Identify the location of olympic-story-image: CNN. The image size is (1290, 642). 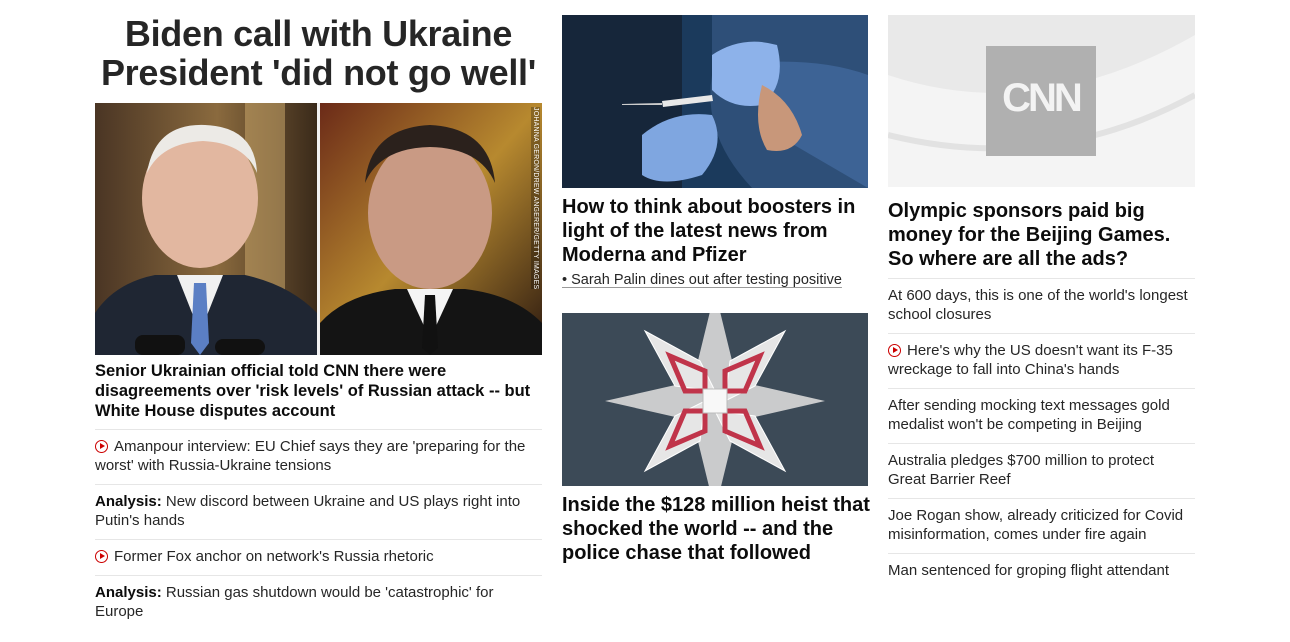
(1041, 101).